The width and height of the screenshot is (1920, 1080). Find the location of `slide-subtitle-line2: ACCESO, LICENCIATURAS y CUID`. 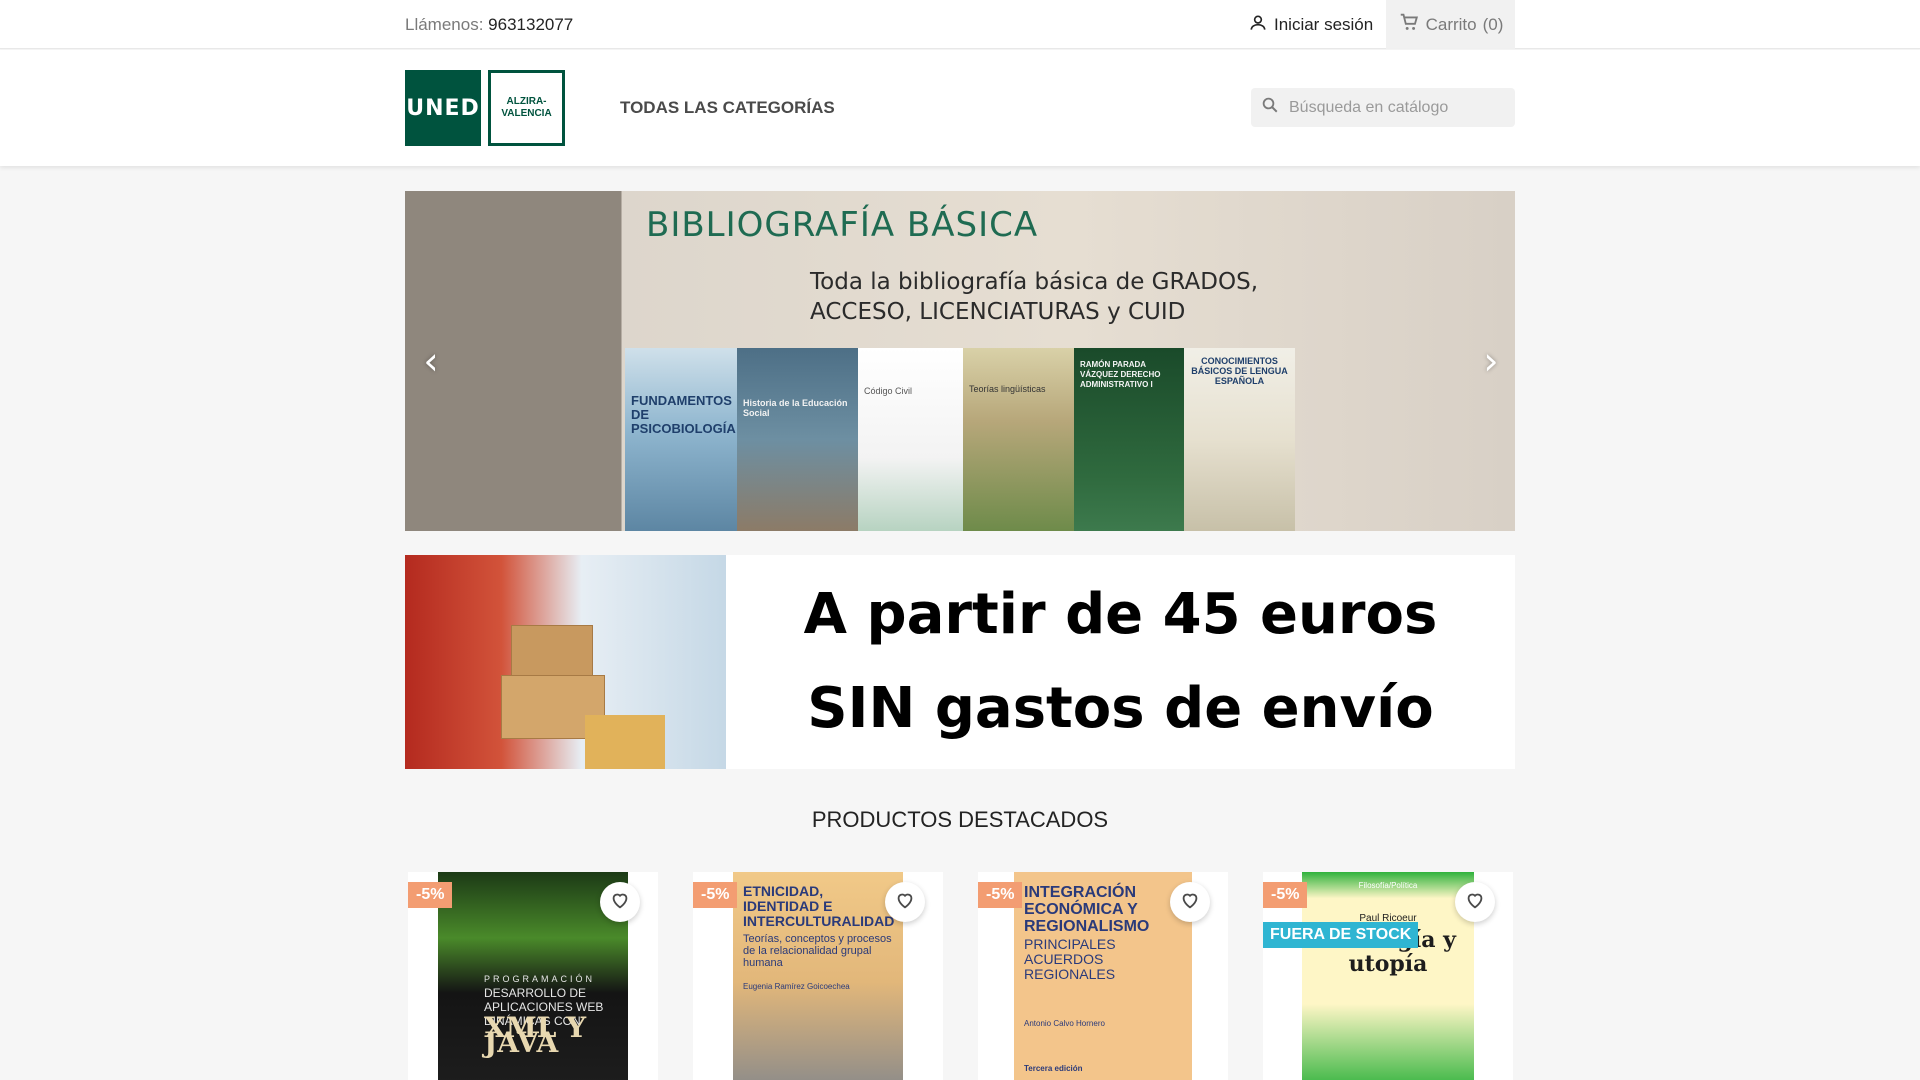

slide-subtitle-line2: ACCESO, LICENCIATURAS y CUID is located at coordinates (998, 312).